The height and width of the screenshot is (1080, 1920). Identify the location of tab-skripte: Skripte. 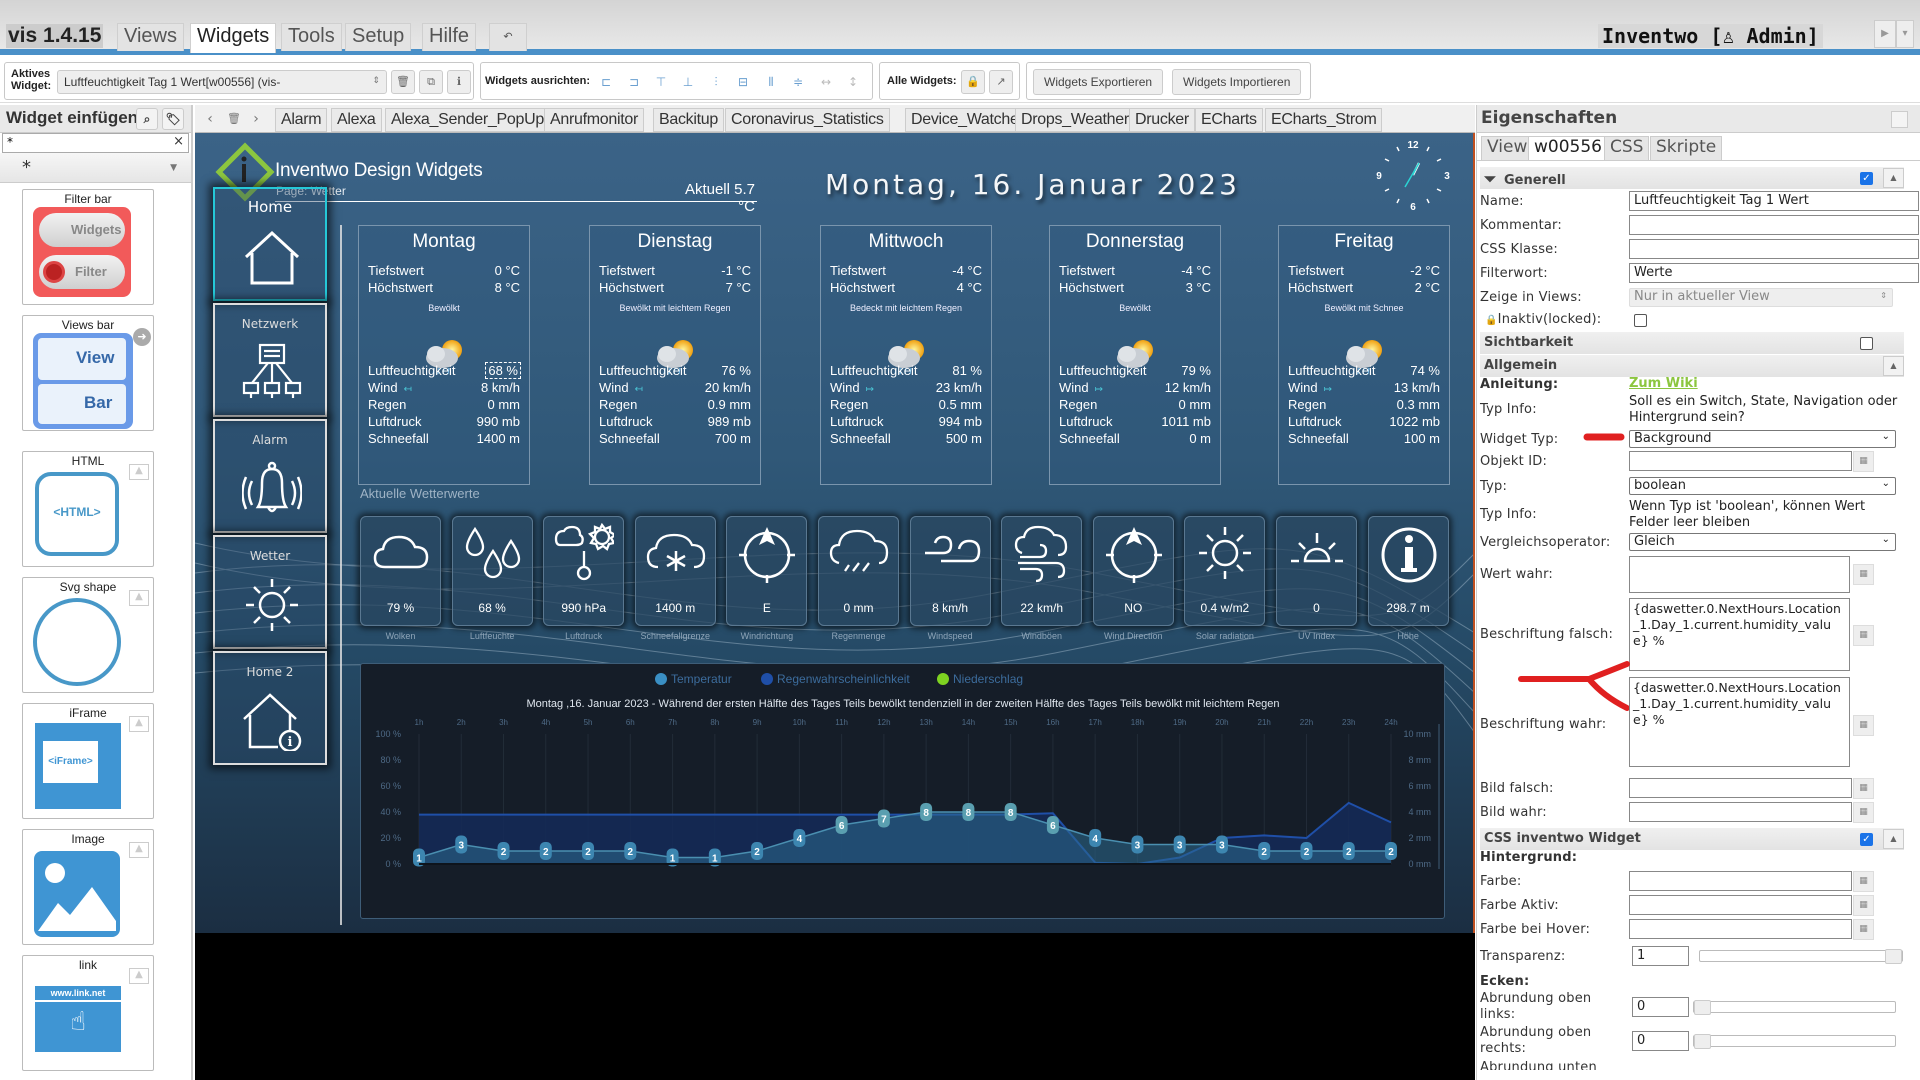
(1686, 148).